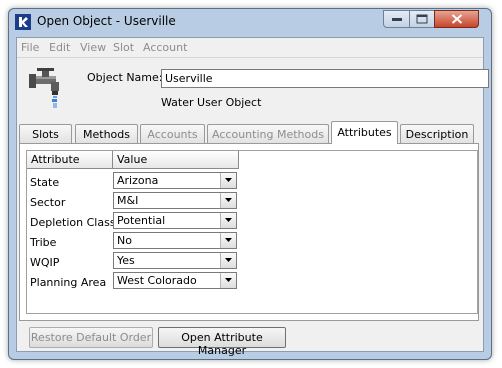  Describe the element at coordinates (106, 21) in the screenshot. I see `window-title: Open Object - Userville` at that location.